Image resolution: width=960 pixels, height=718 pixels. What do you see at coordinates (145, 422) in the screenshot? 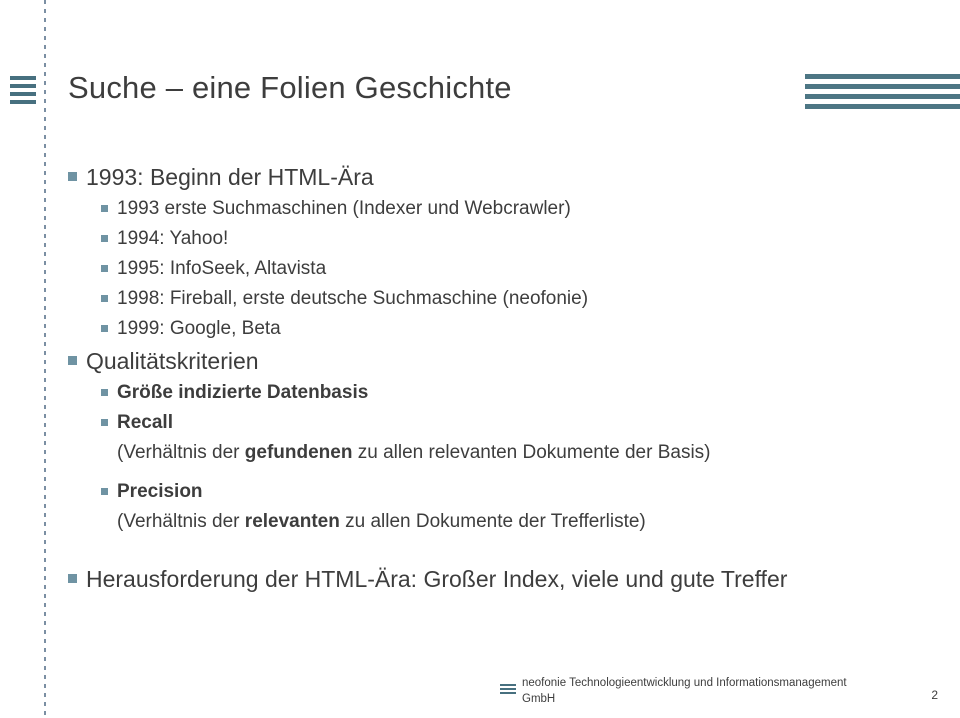
I see `list-item-label: Recall` at bounding box center [145, 422].